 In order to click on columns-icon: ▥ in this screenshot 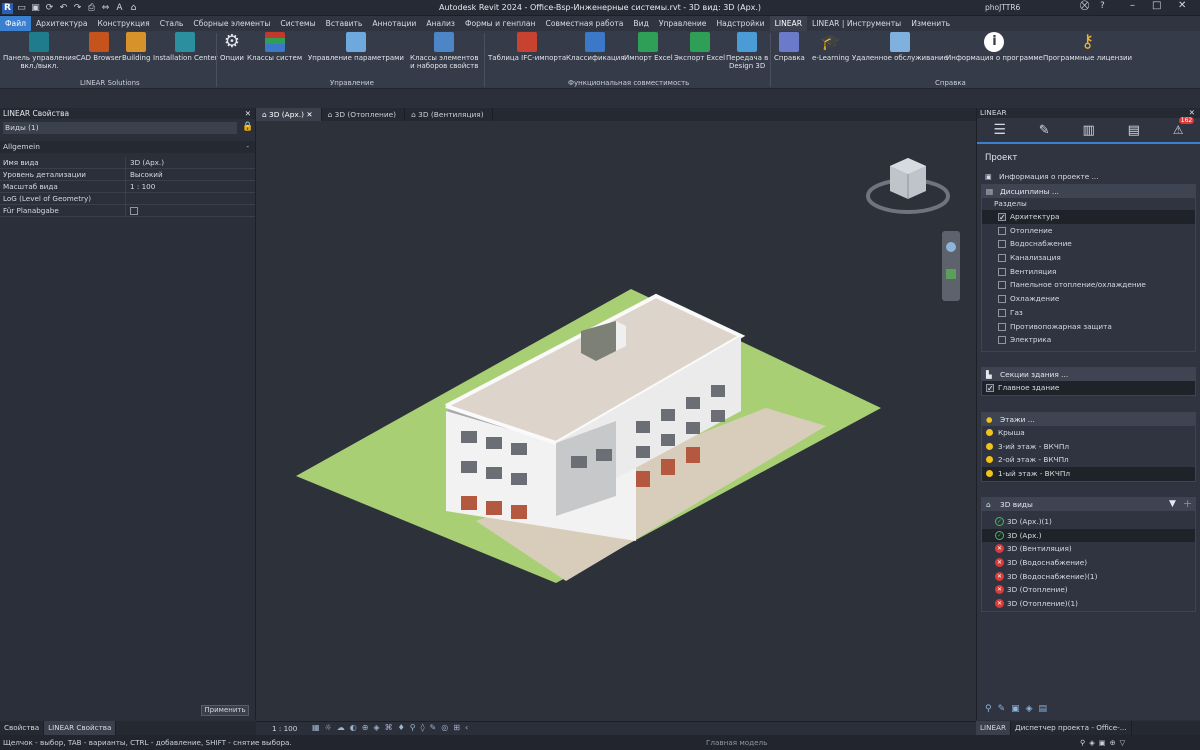, I will do `click(1089, 130)`.